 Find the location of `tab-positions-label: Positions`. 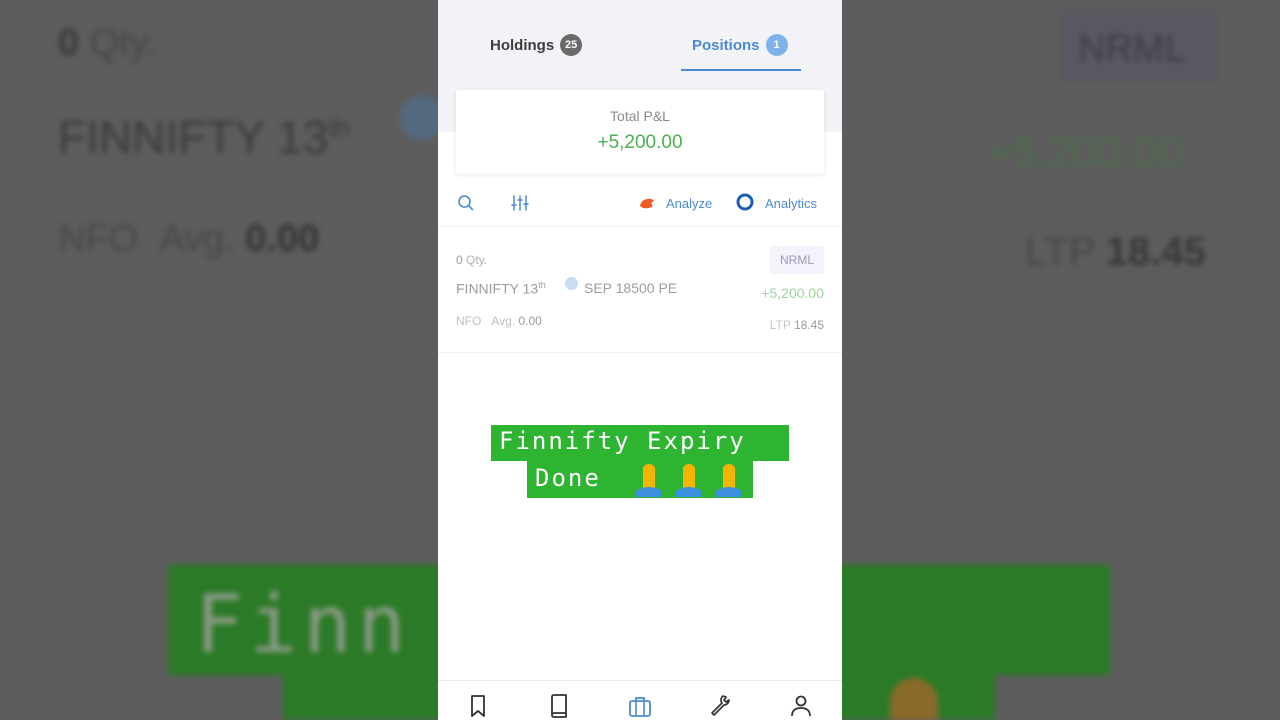

tab-positions-label: Positions is located at coordinates (726, 45).